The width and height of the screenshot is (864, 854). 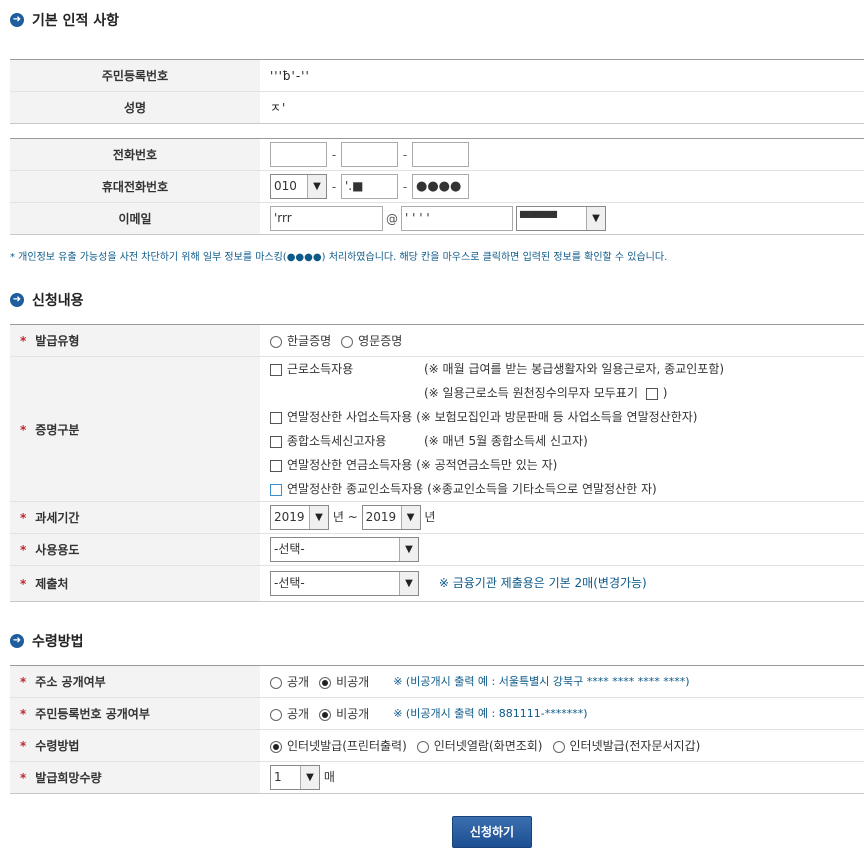 What do you see at coordinates (58, 301) in the screenshot?
I see `section-request-label: 신청내용` at bounding box center [58, 301].